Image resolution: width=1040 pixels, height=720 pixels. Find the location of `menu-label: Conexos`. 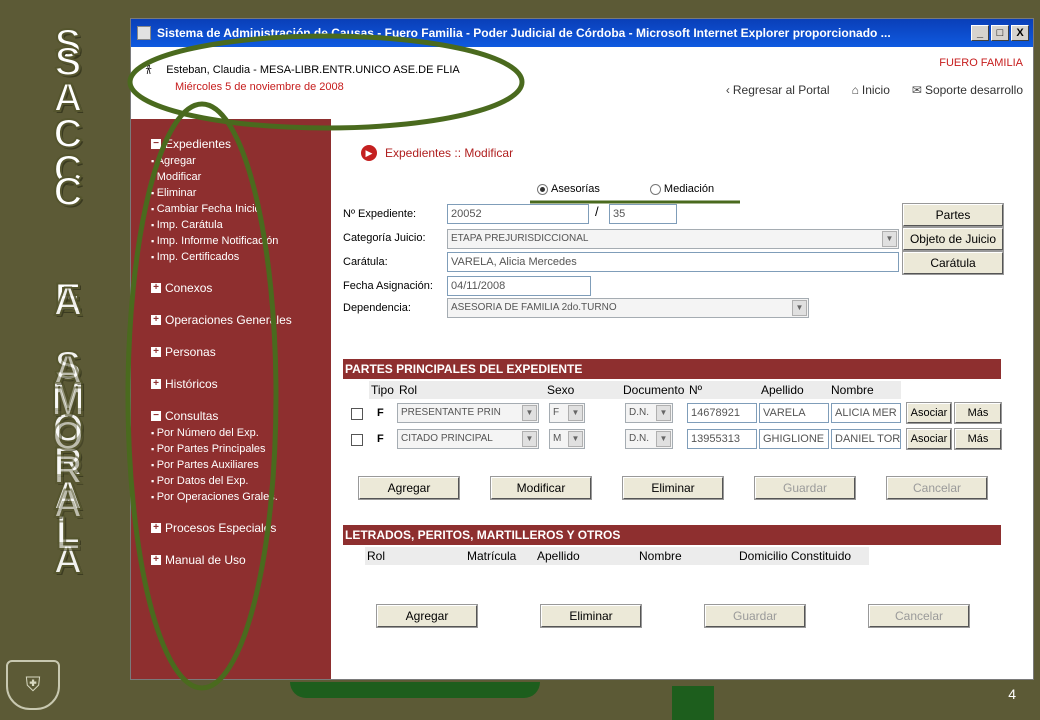

menu-label: Conexos is located at coordinates (189, 288).